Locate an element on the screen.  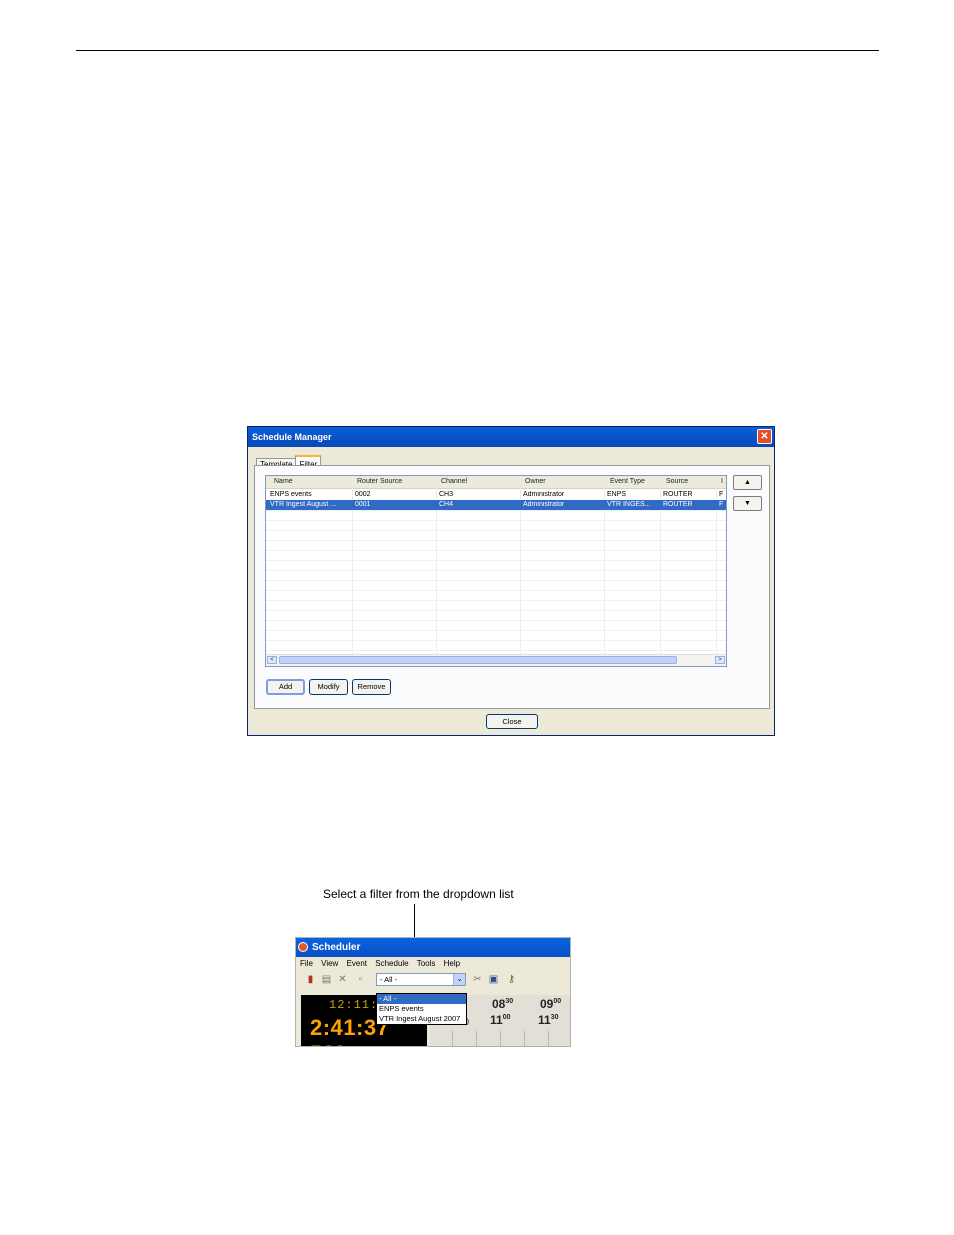
cell-router-source: 0002 is located at coordinates (363, 494).